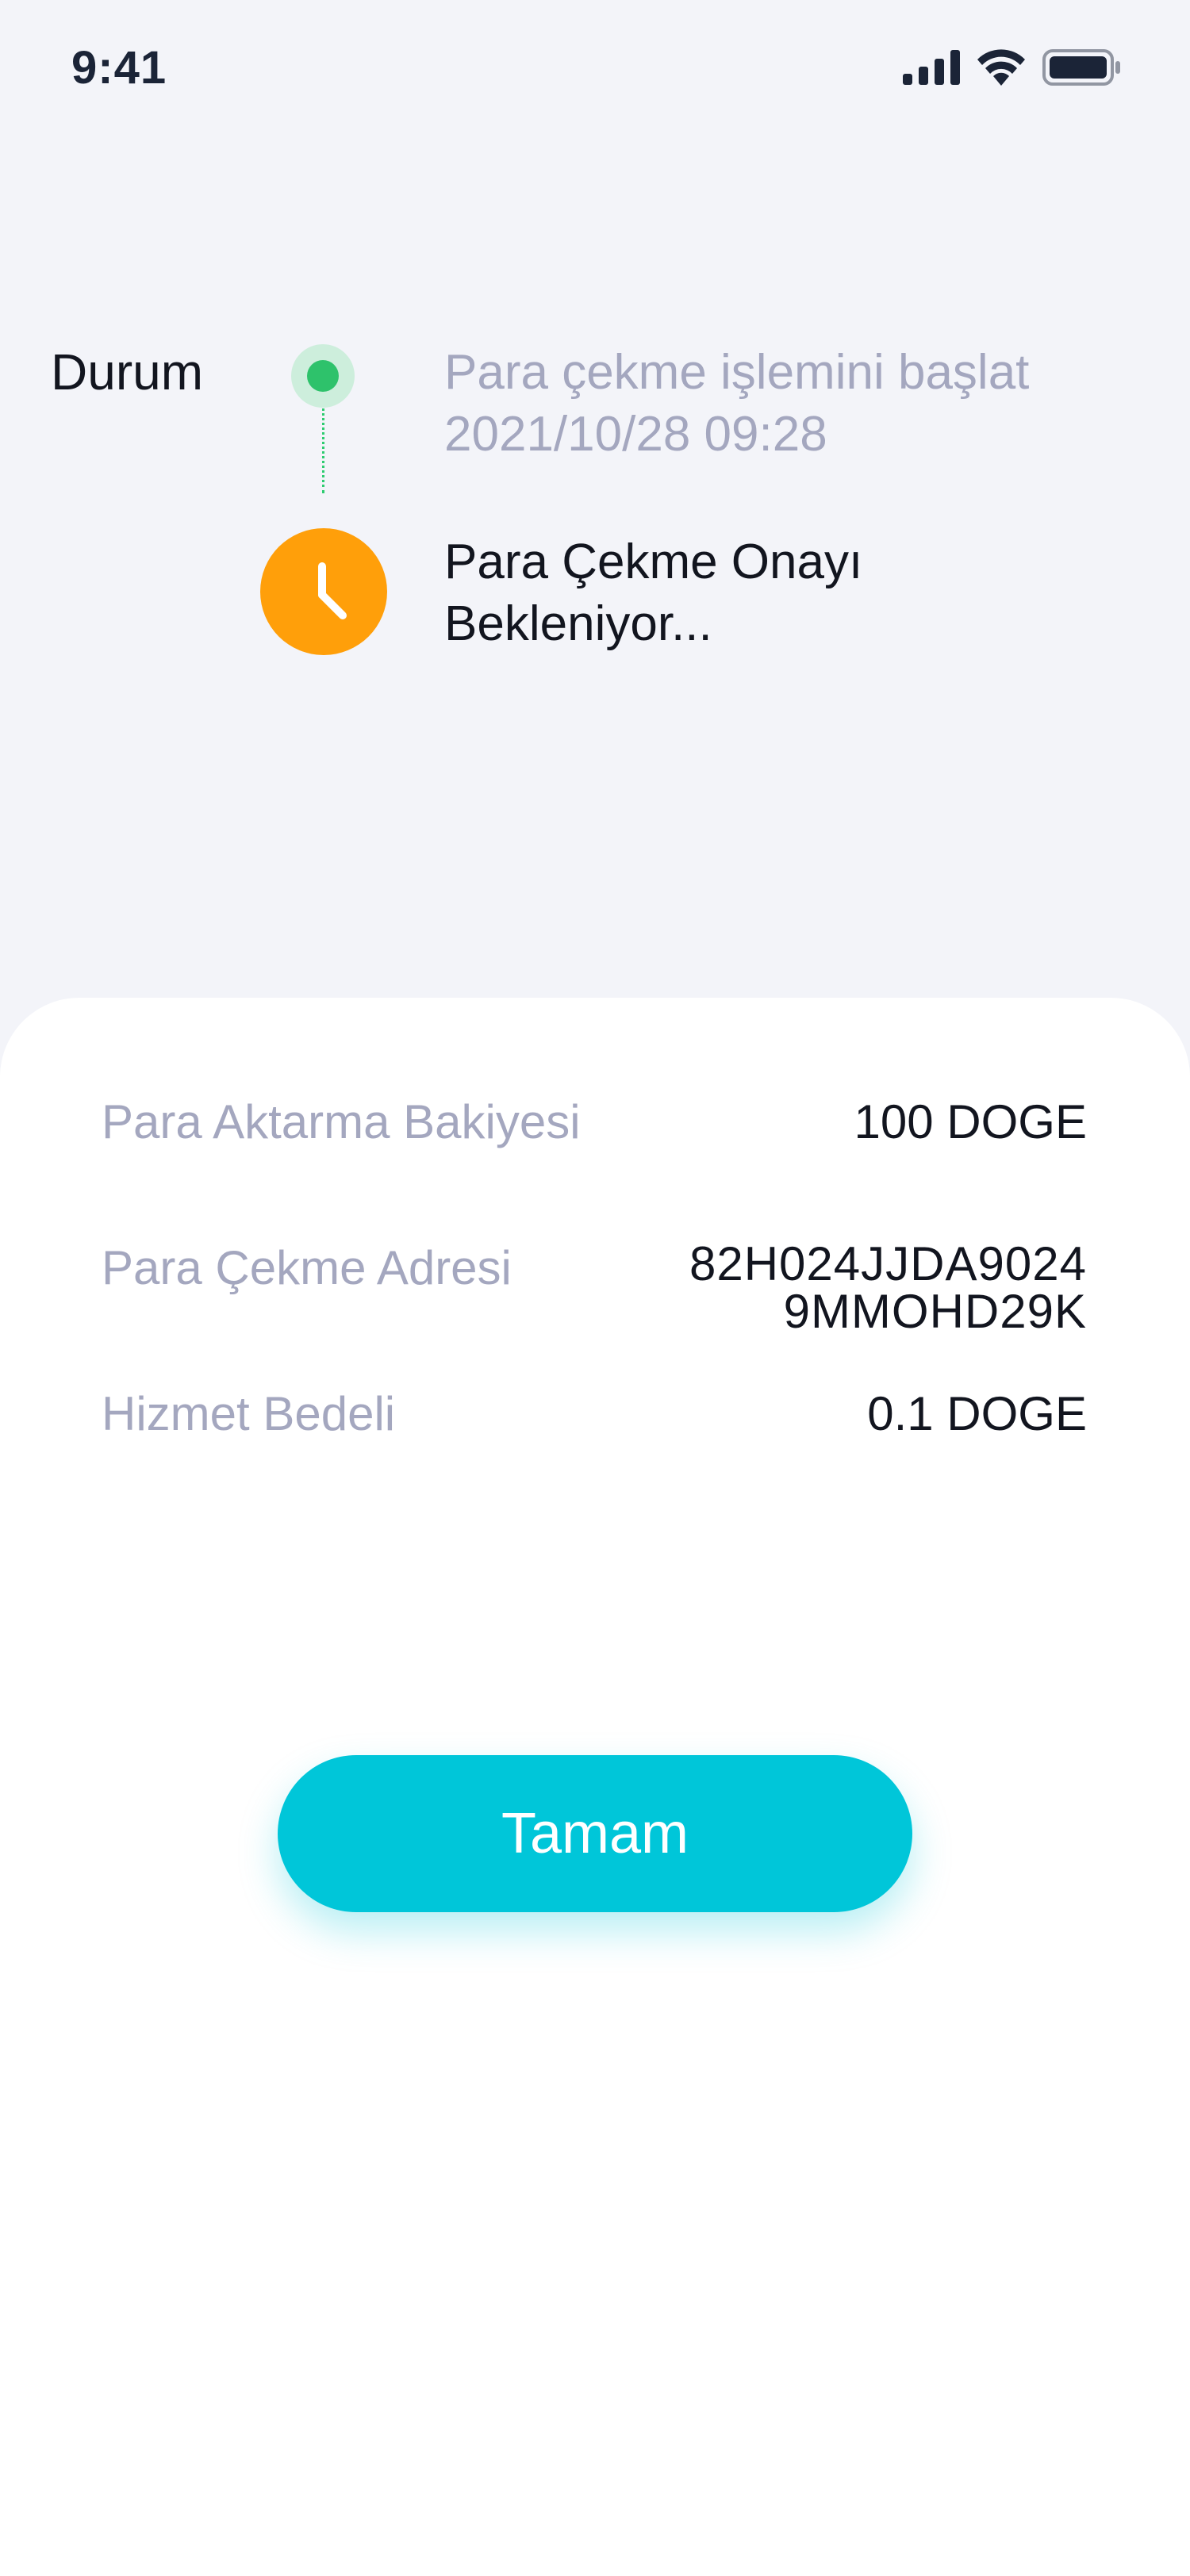 Image resolution: width=1190 pixels, height=2576 pixels. I want to click on detail-label-balance: Para Aktarma Bakiyesi, so click(341, 1122).